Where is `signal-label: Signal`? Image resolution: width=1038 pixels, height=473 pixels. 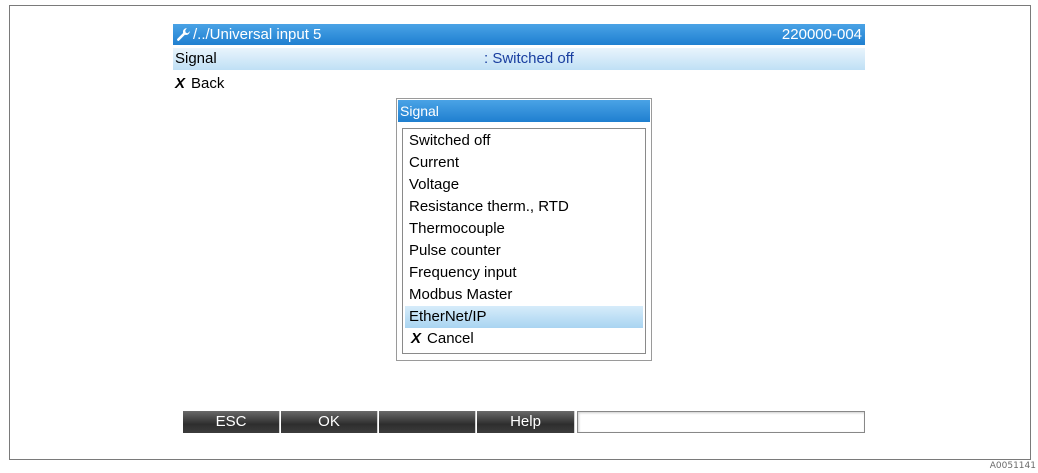 signal-label: Signal is located at coordinates (196, 58).